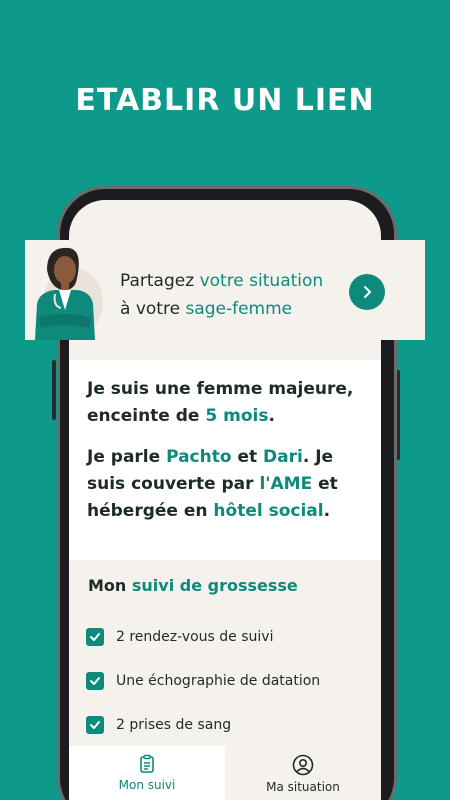 The image size is (450, 800). I want to click on statement2-p1: Je parle, so click(127, 457).